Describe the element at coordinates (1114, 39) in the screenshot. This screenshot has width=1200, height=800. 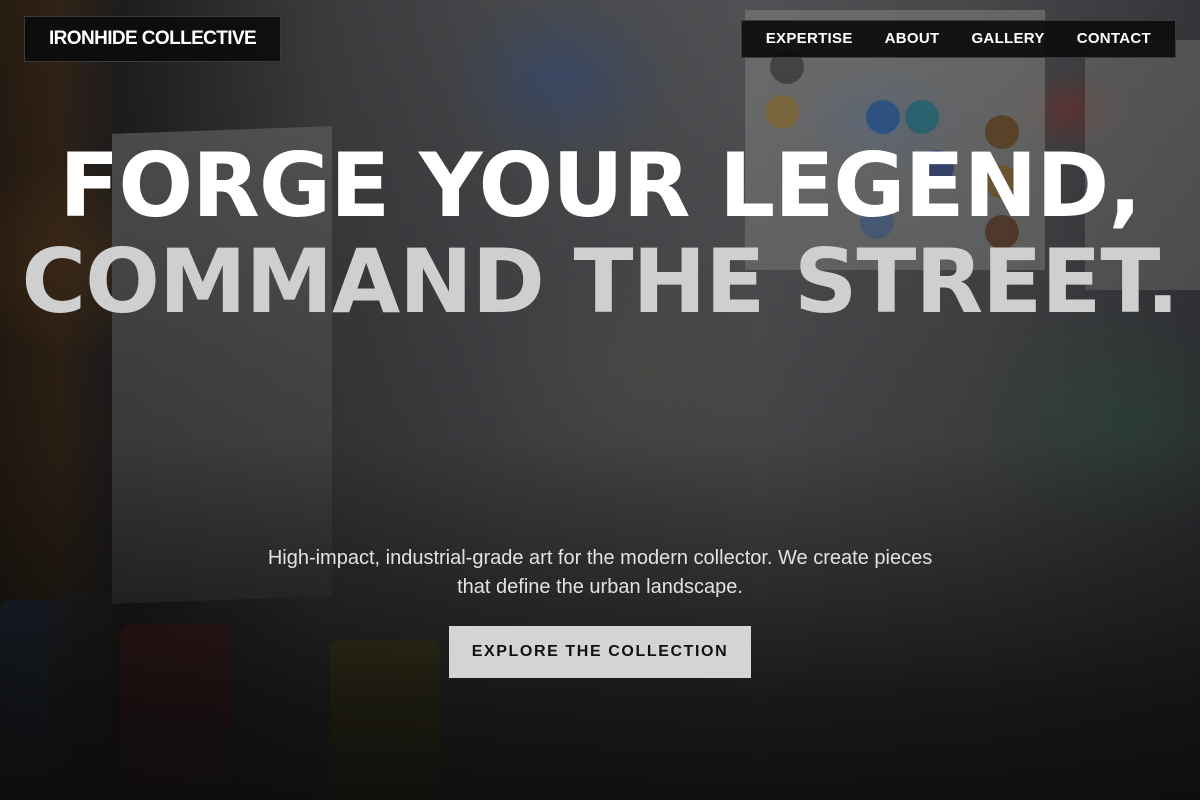
I see `nav-link-contact: CONTACT` at that location.